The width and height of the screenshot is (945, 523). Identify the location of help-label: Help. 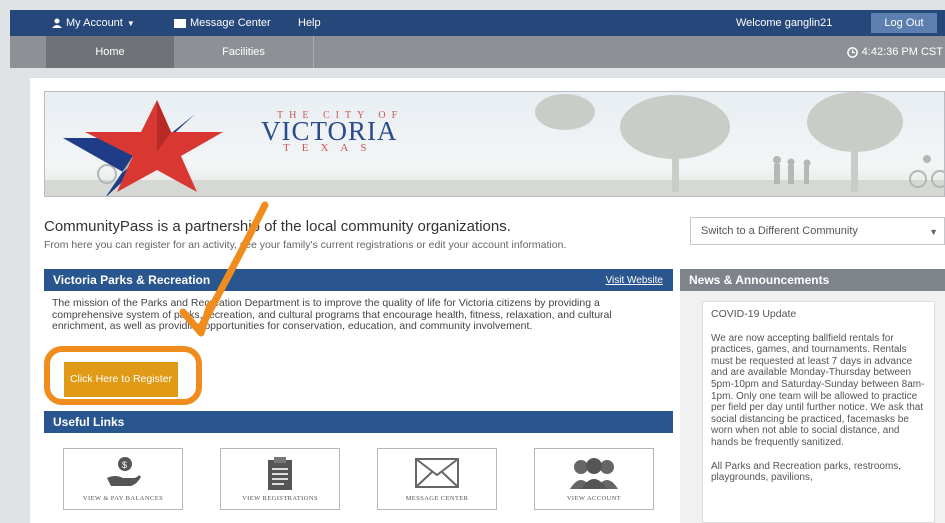
(309, 23).